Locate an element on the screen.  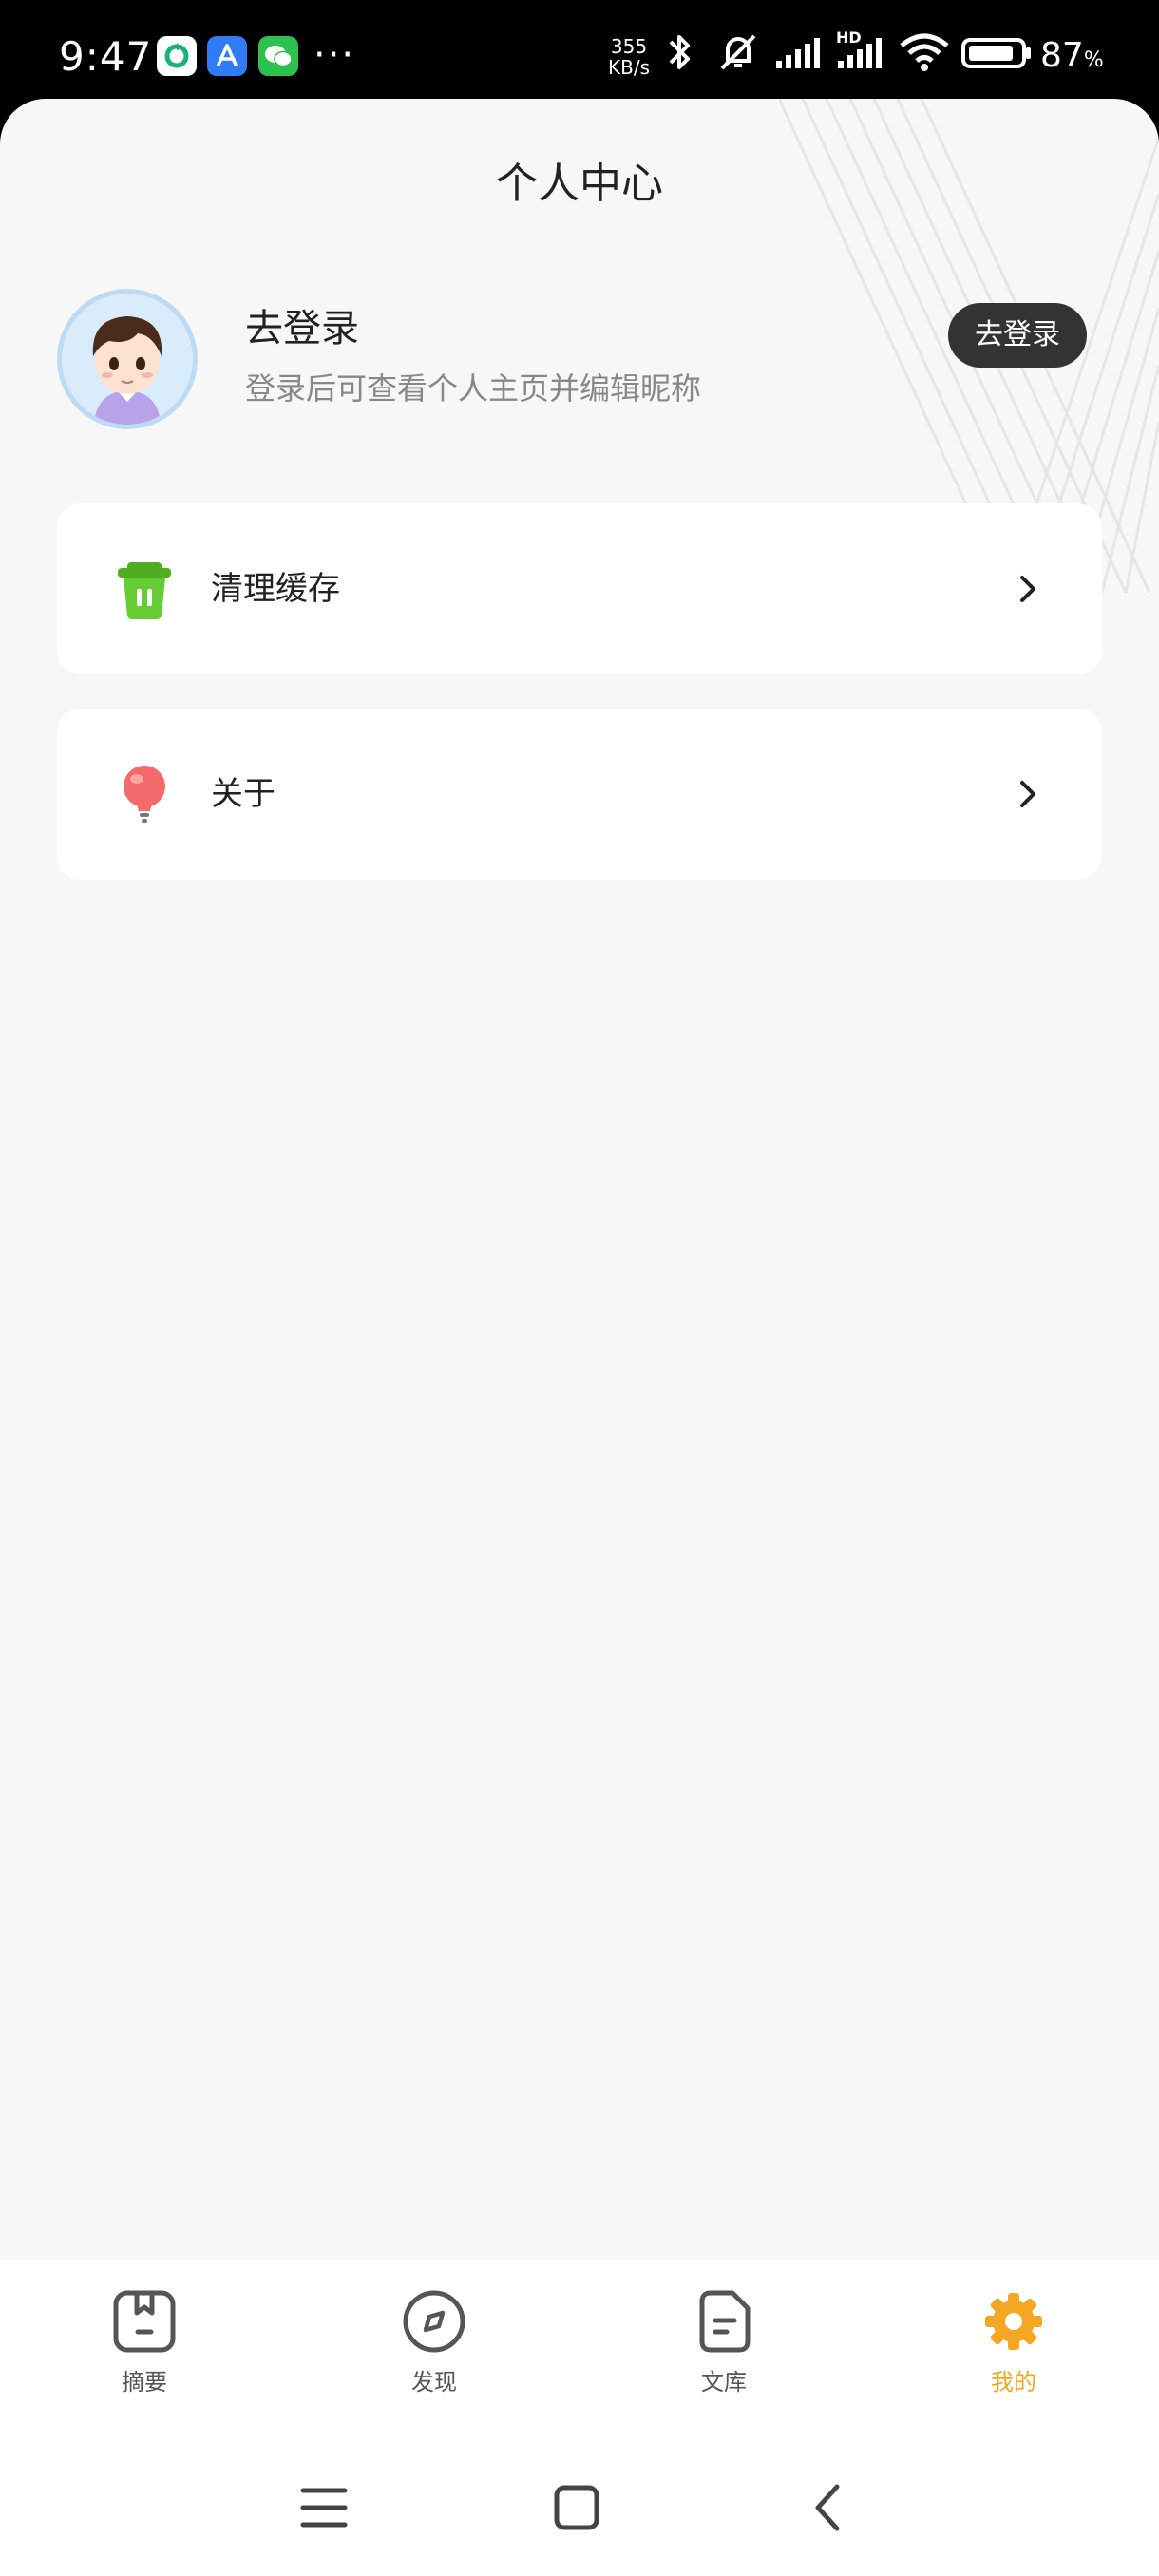
compass-icon is located at coordinates (434, 2321).